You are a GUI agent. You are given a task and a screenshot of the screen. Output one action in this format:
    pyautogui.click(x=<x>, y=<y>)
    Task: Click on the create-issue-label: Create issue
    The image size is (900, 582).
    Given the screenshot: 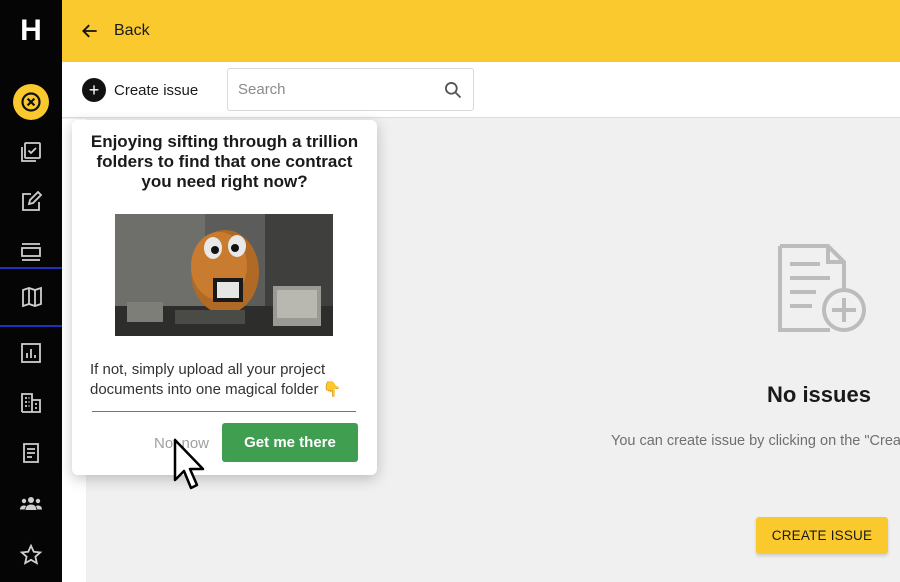 What is the action you would take?
    pyautogui.click(x=156, y=90)
    